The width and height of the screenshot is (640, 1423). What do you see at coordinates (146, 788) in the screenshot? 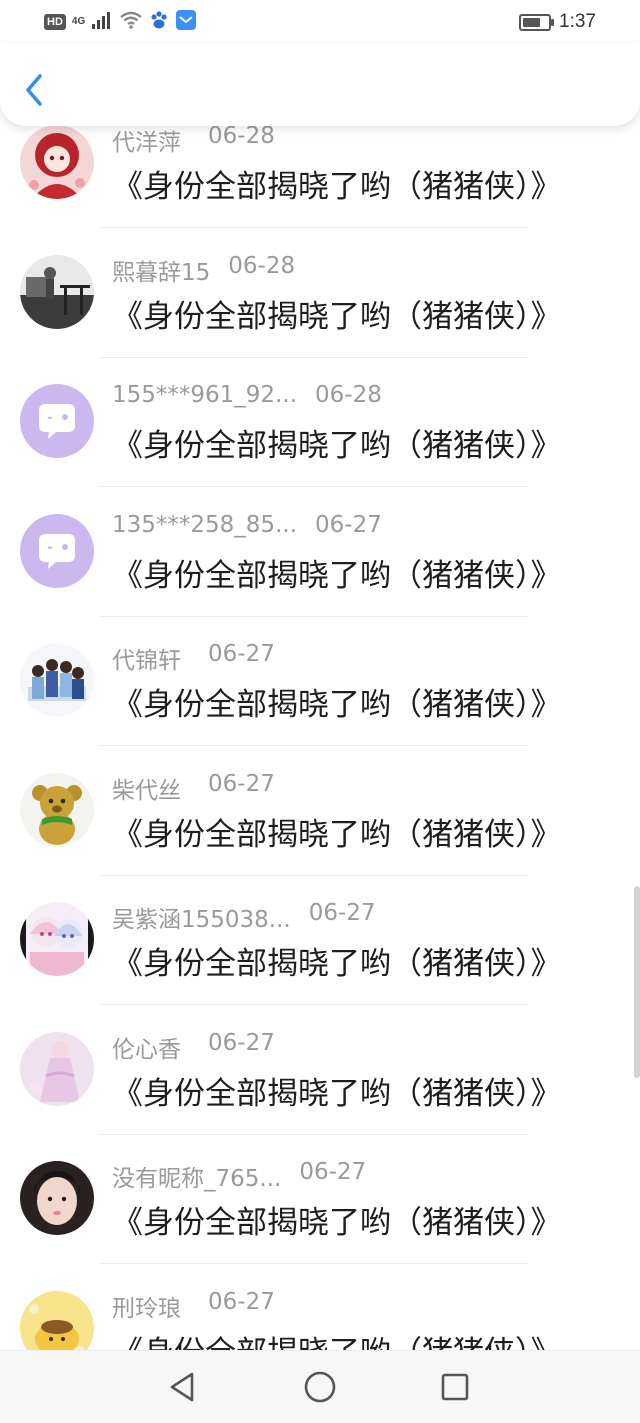
I see `user-name: 柴代丝` at bounding box center [146, 788].